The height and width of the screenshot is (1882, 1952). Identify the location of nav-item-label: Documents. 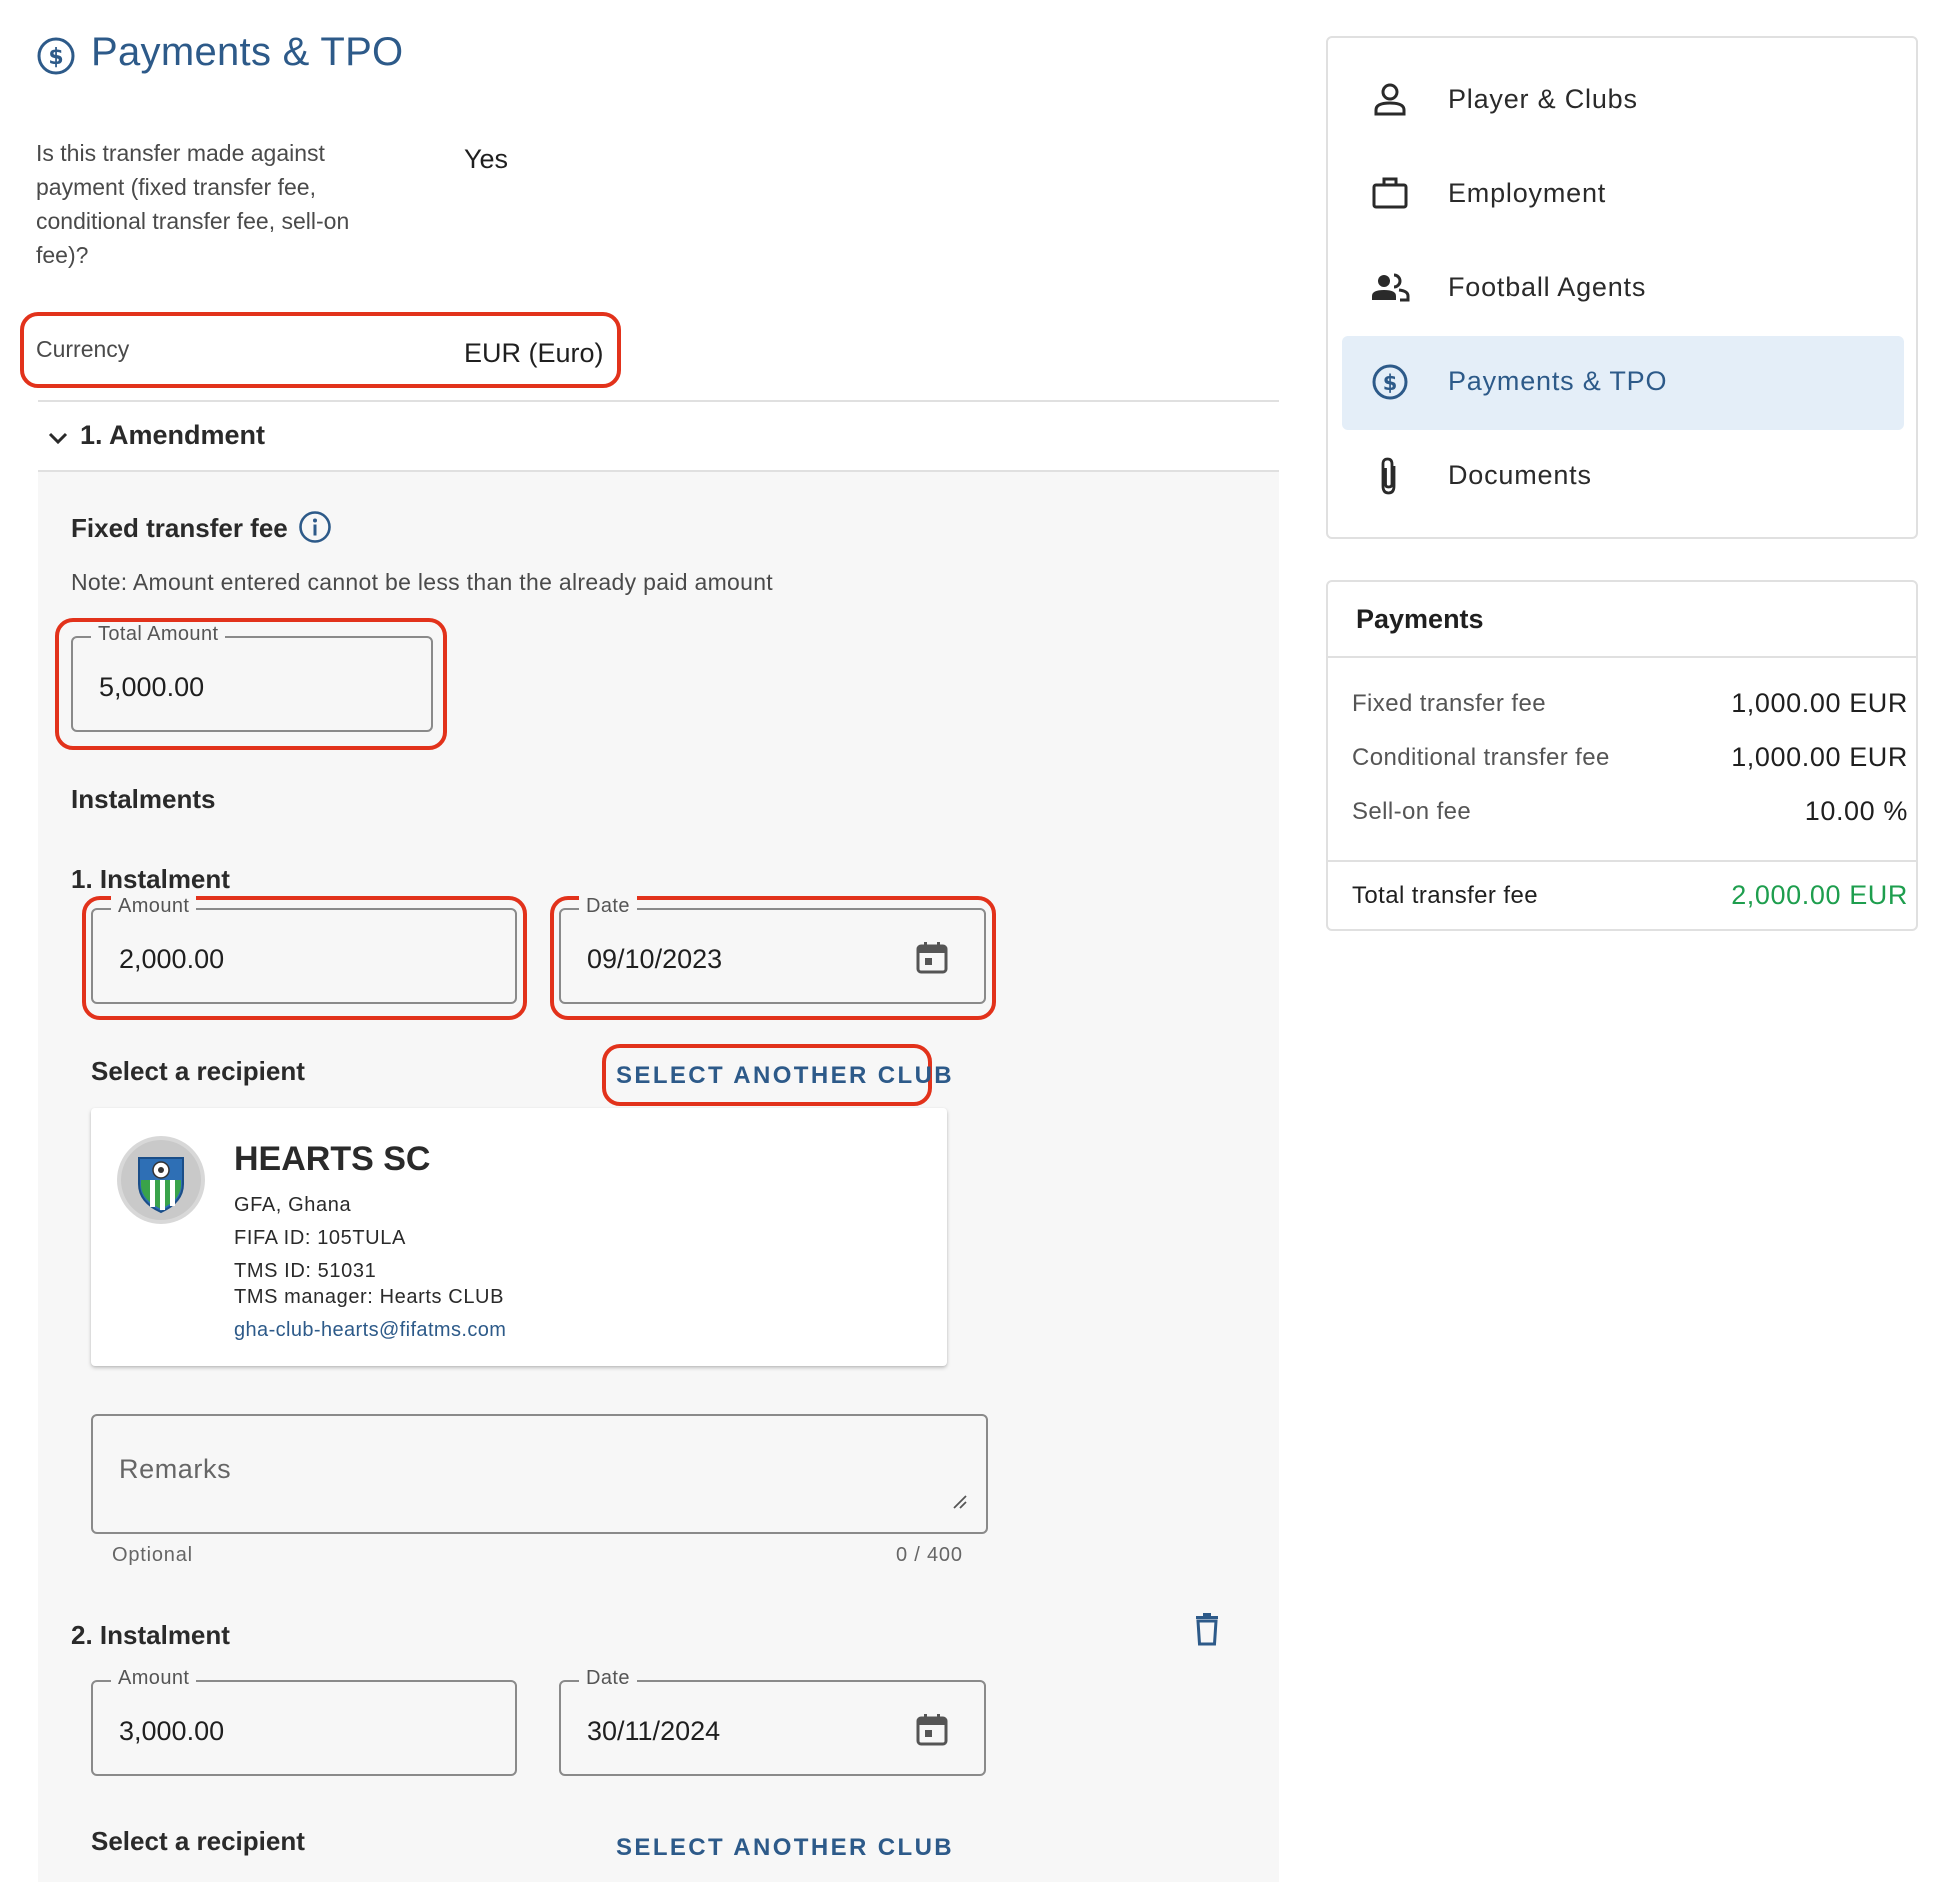
(1520, 475).